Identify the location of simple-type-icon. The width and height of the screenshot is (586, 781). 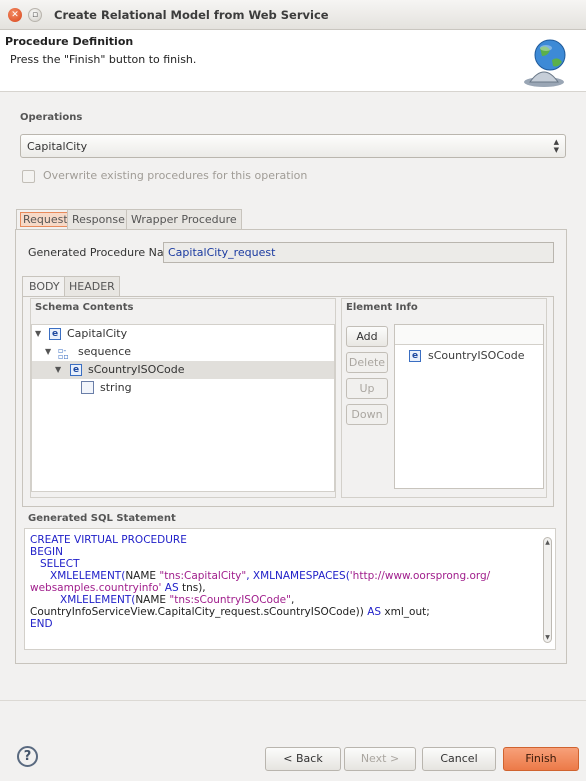
(87, 387).